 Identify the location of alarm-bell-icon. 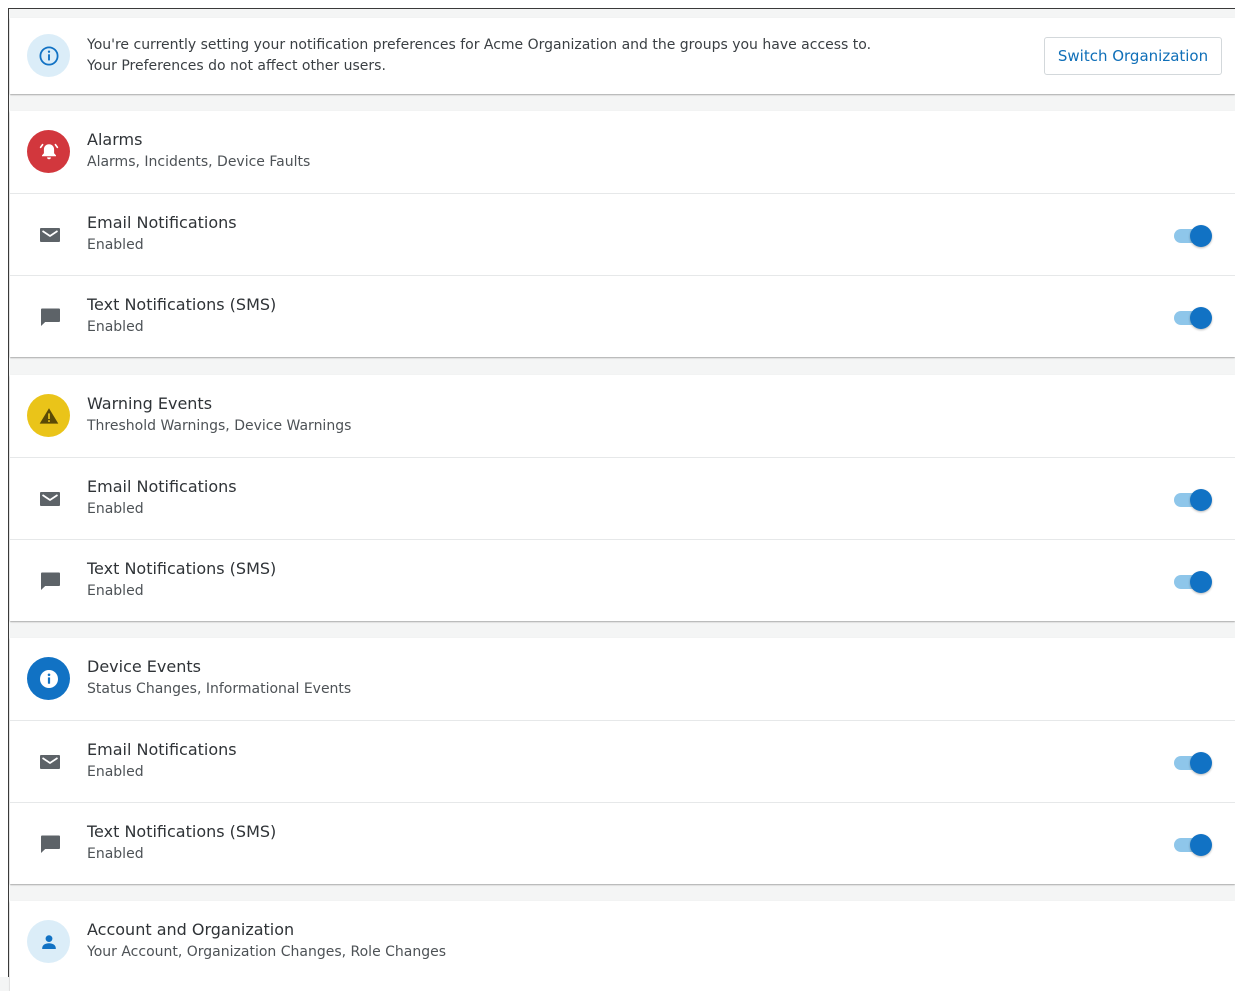
(48, 151).